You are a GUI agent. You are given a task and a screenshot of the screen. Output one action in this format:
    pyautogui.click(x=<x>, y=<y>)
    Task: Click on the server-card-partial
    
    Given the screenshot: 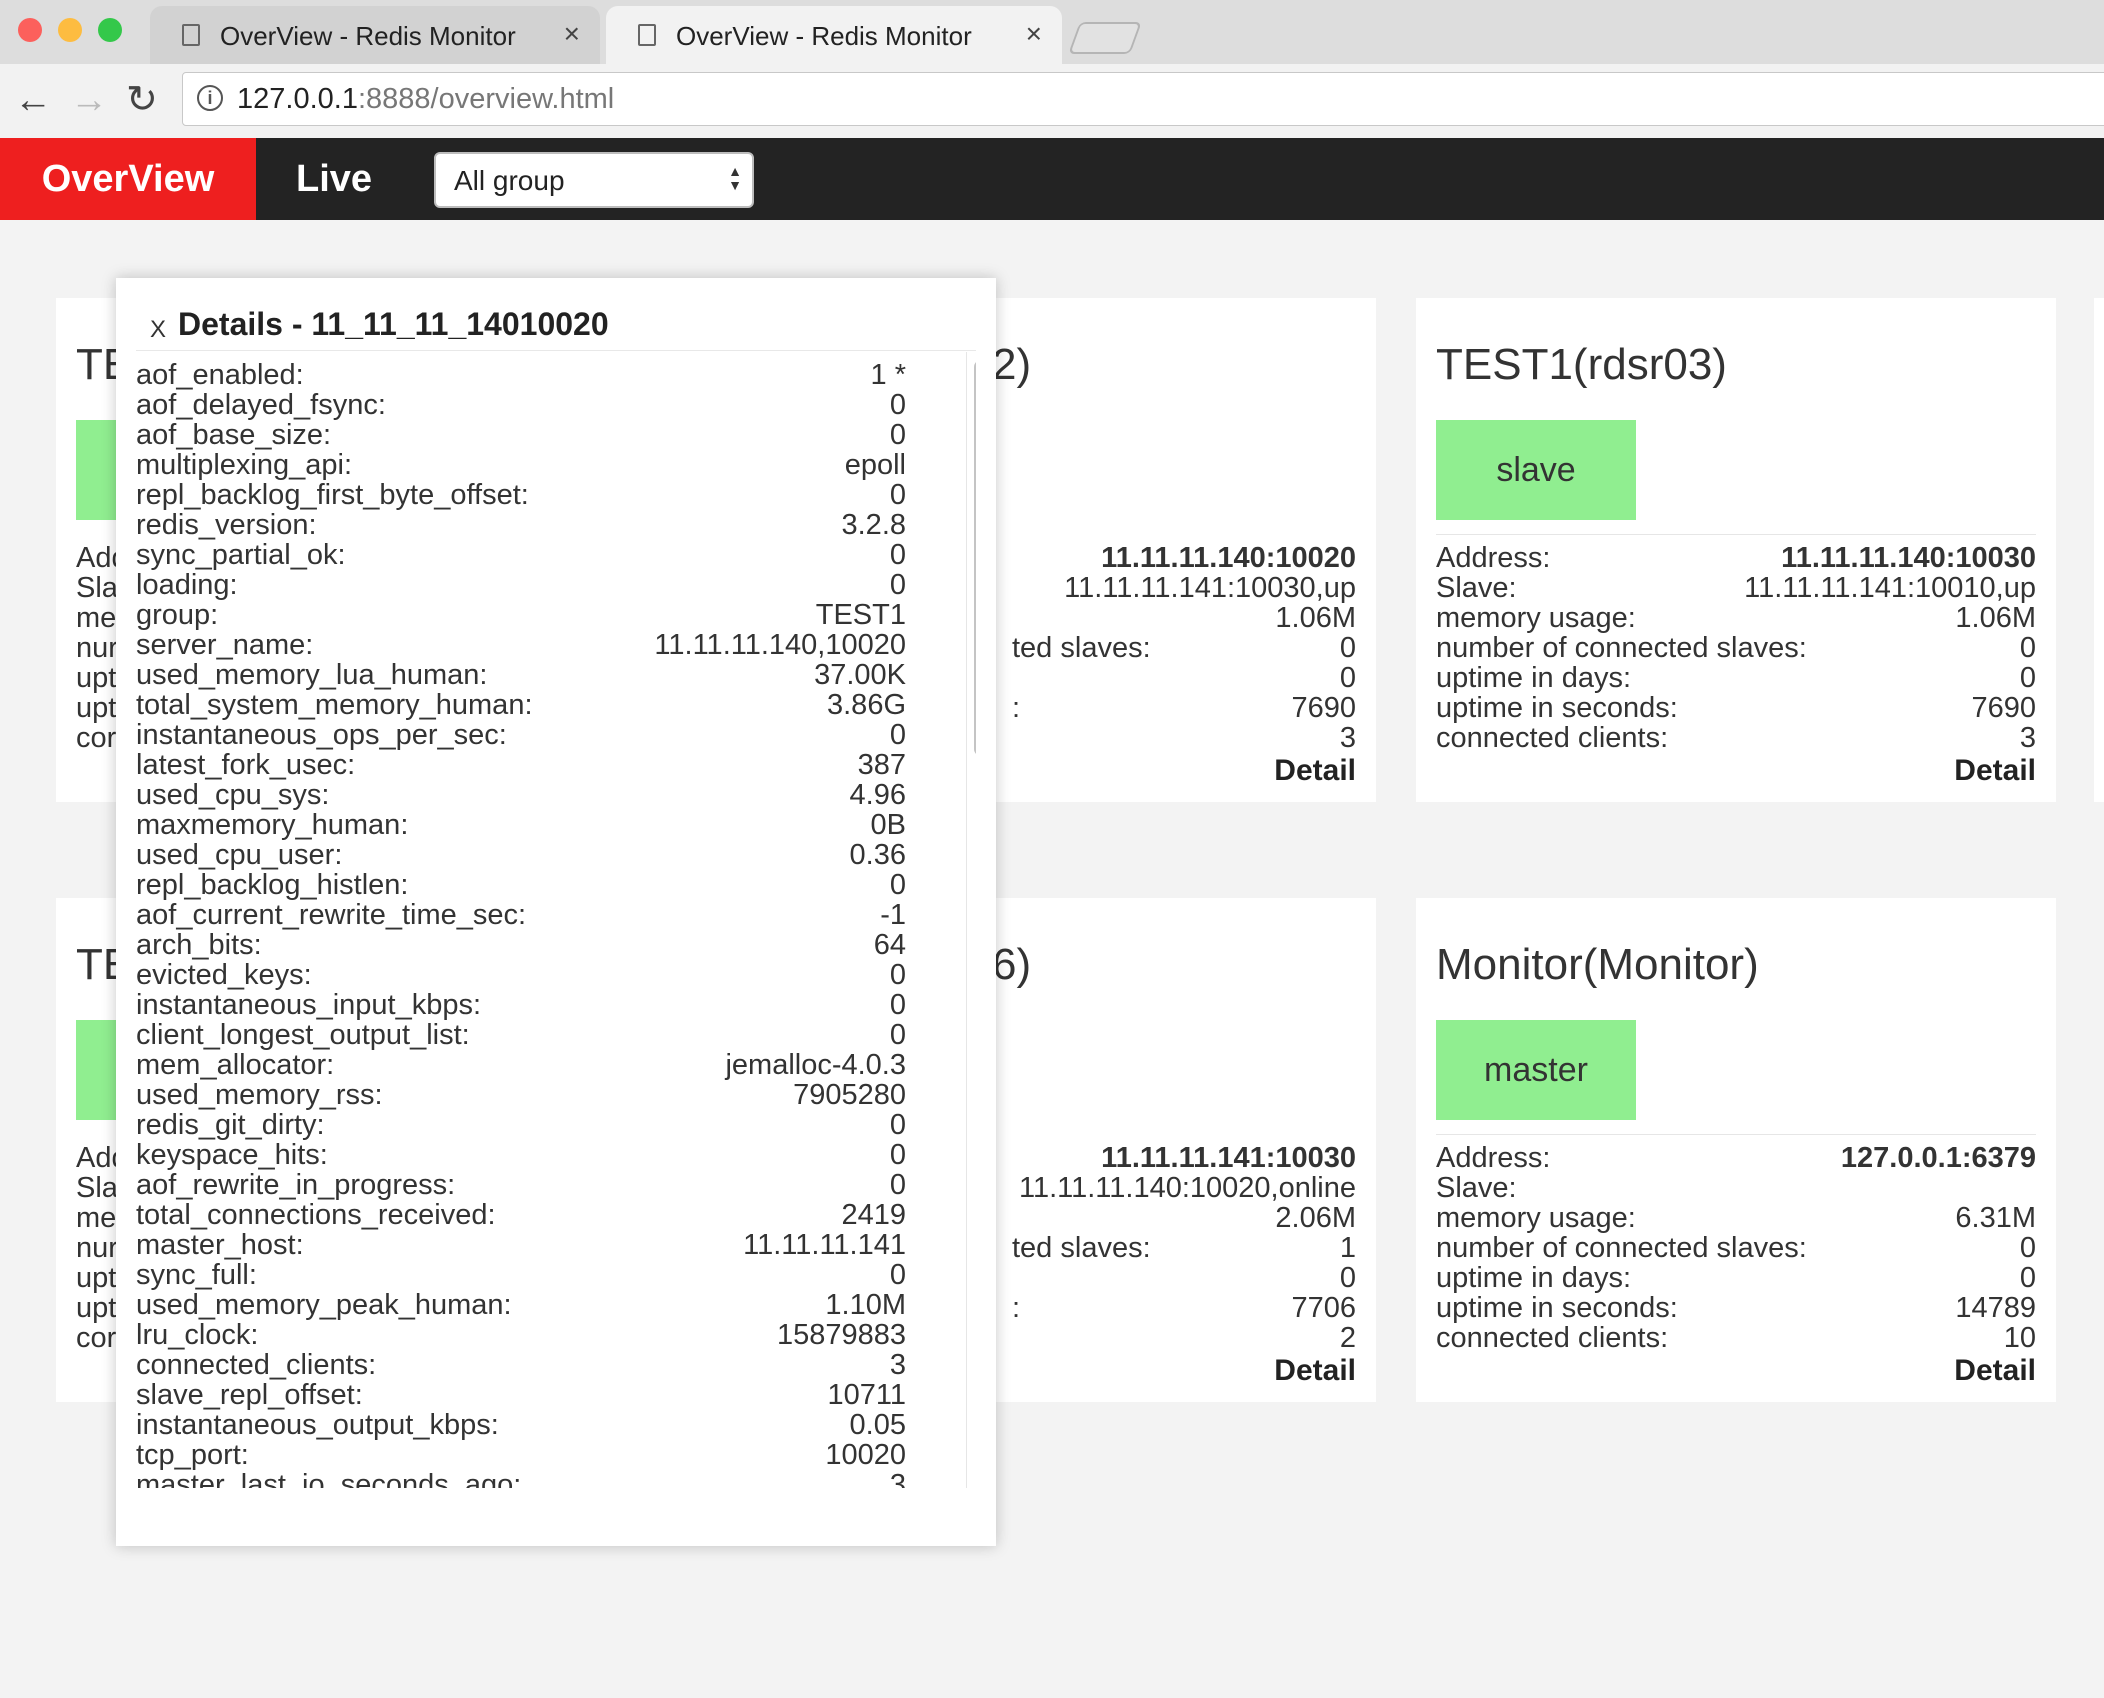 What is the action you would take?
    pyautogui.click(x=2099, y=550)
    